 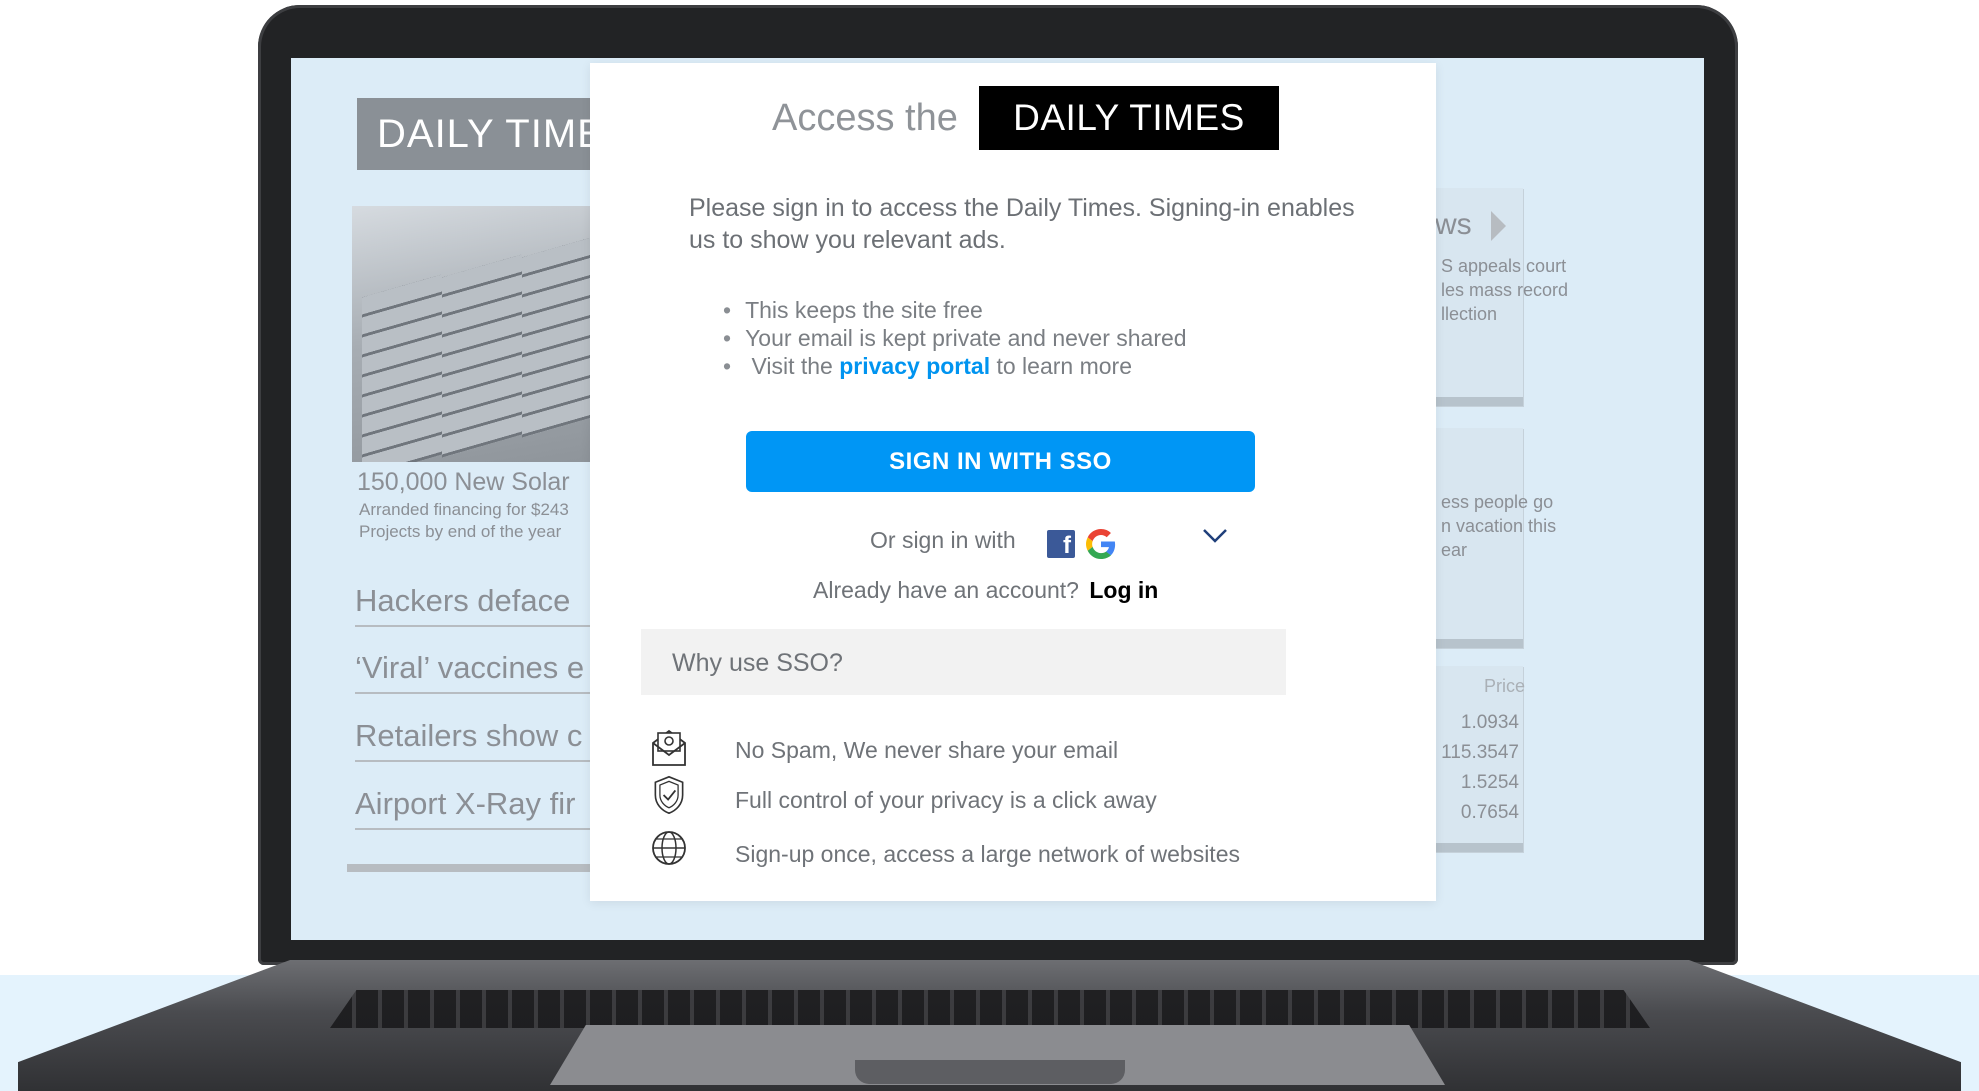 I want to click on account-prompt: Already have an account? Log in, so click(x=985, y=590).